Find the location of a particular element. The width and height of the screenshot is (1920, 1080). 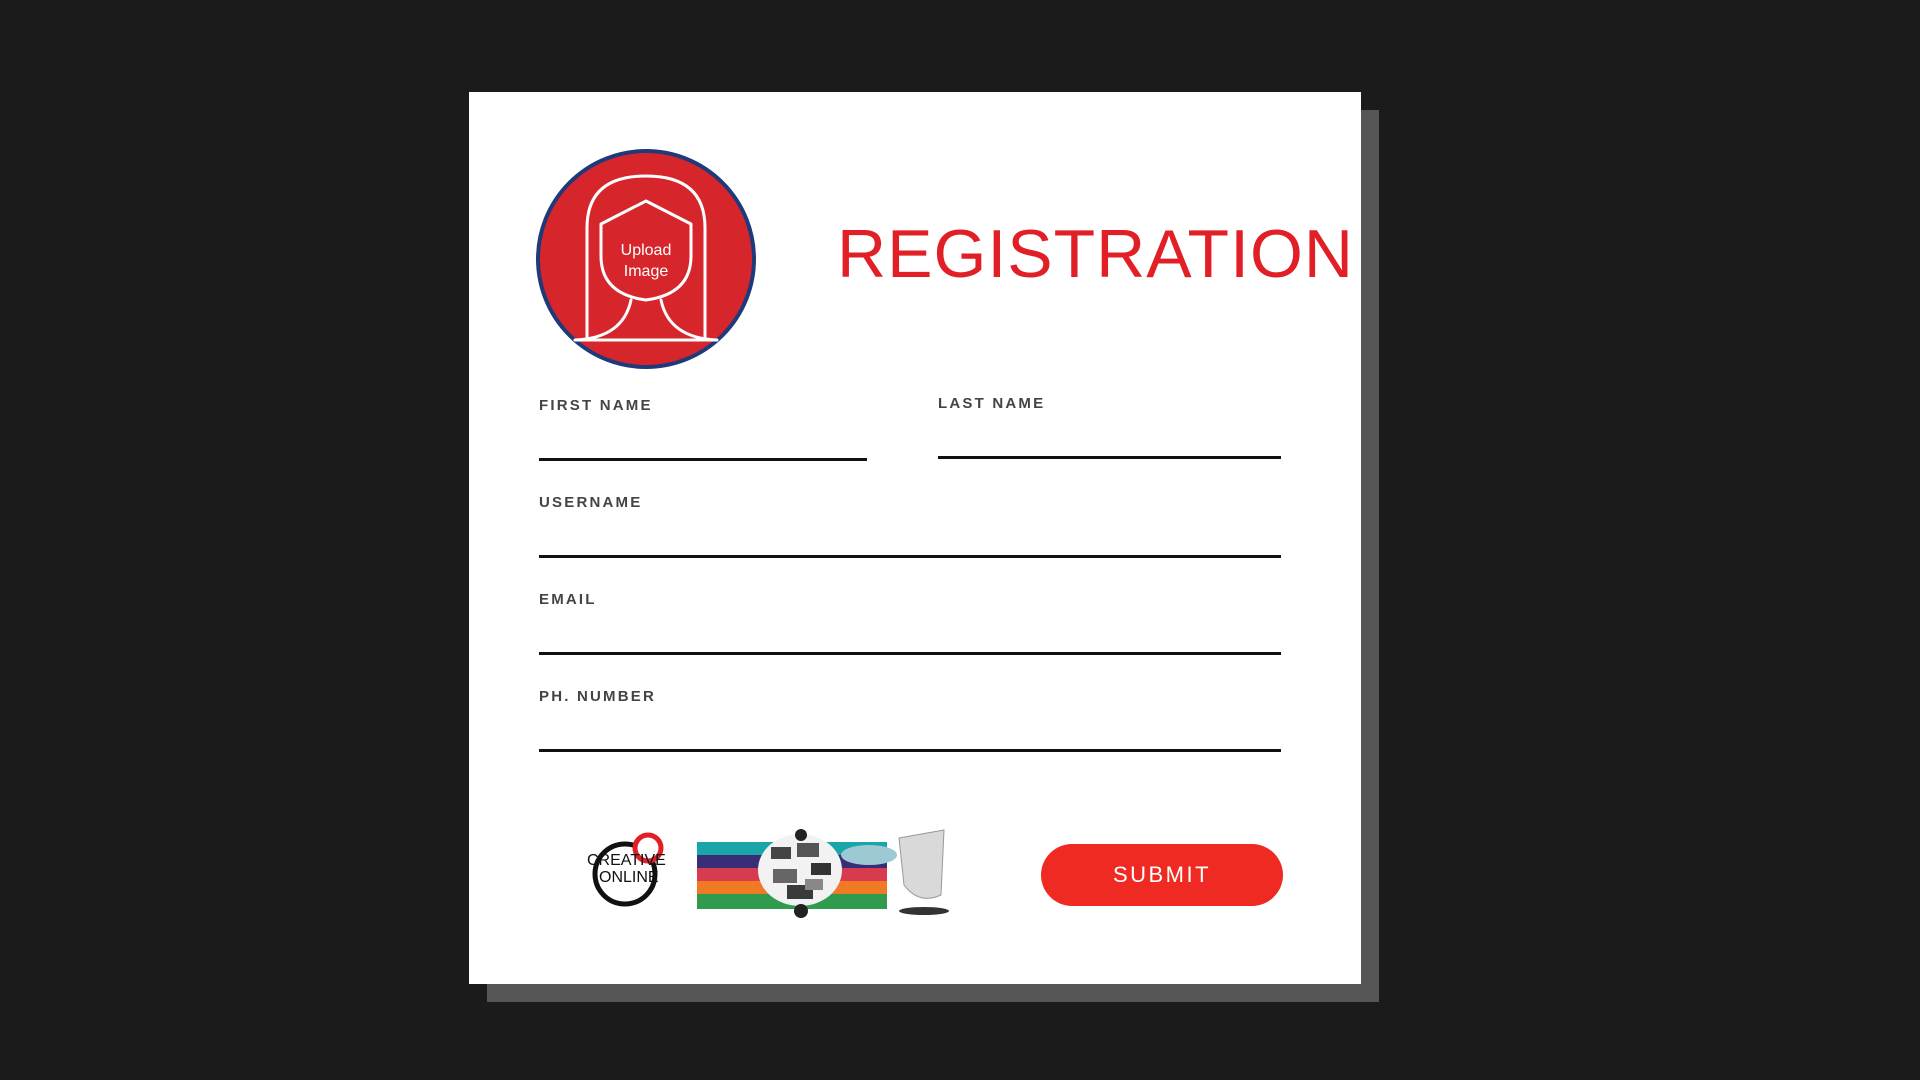

logo-text-line2: ONLINE is located at coordinates (629, 877).